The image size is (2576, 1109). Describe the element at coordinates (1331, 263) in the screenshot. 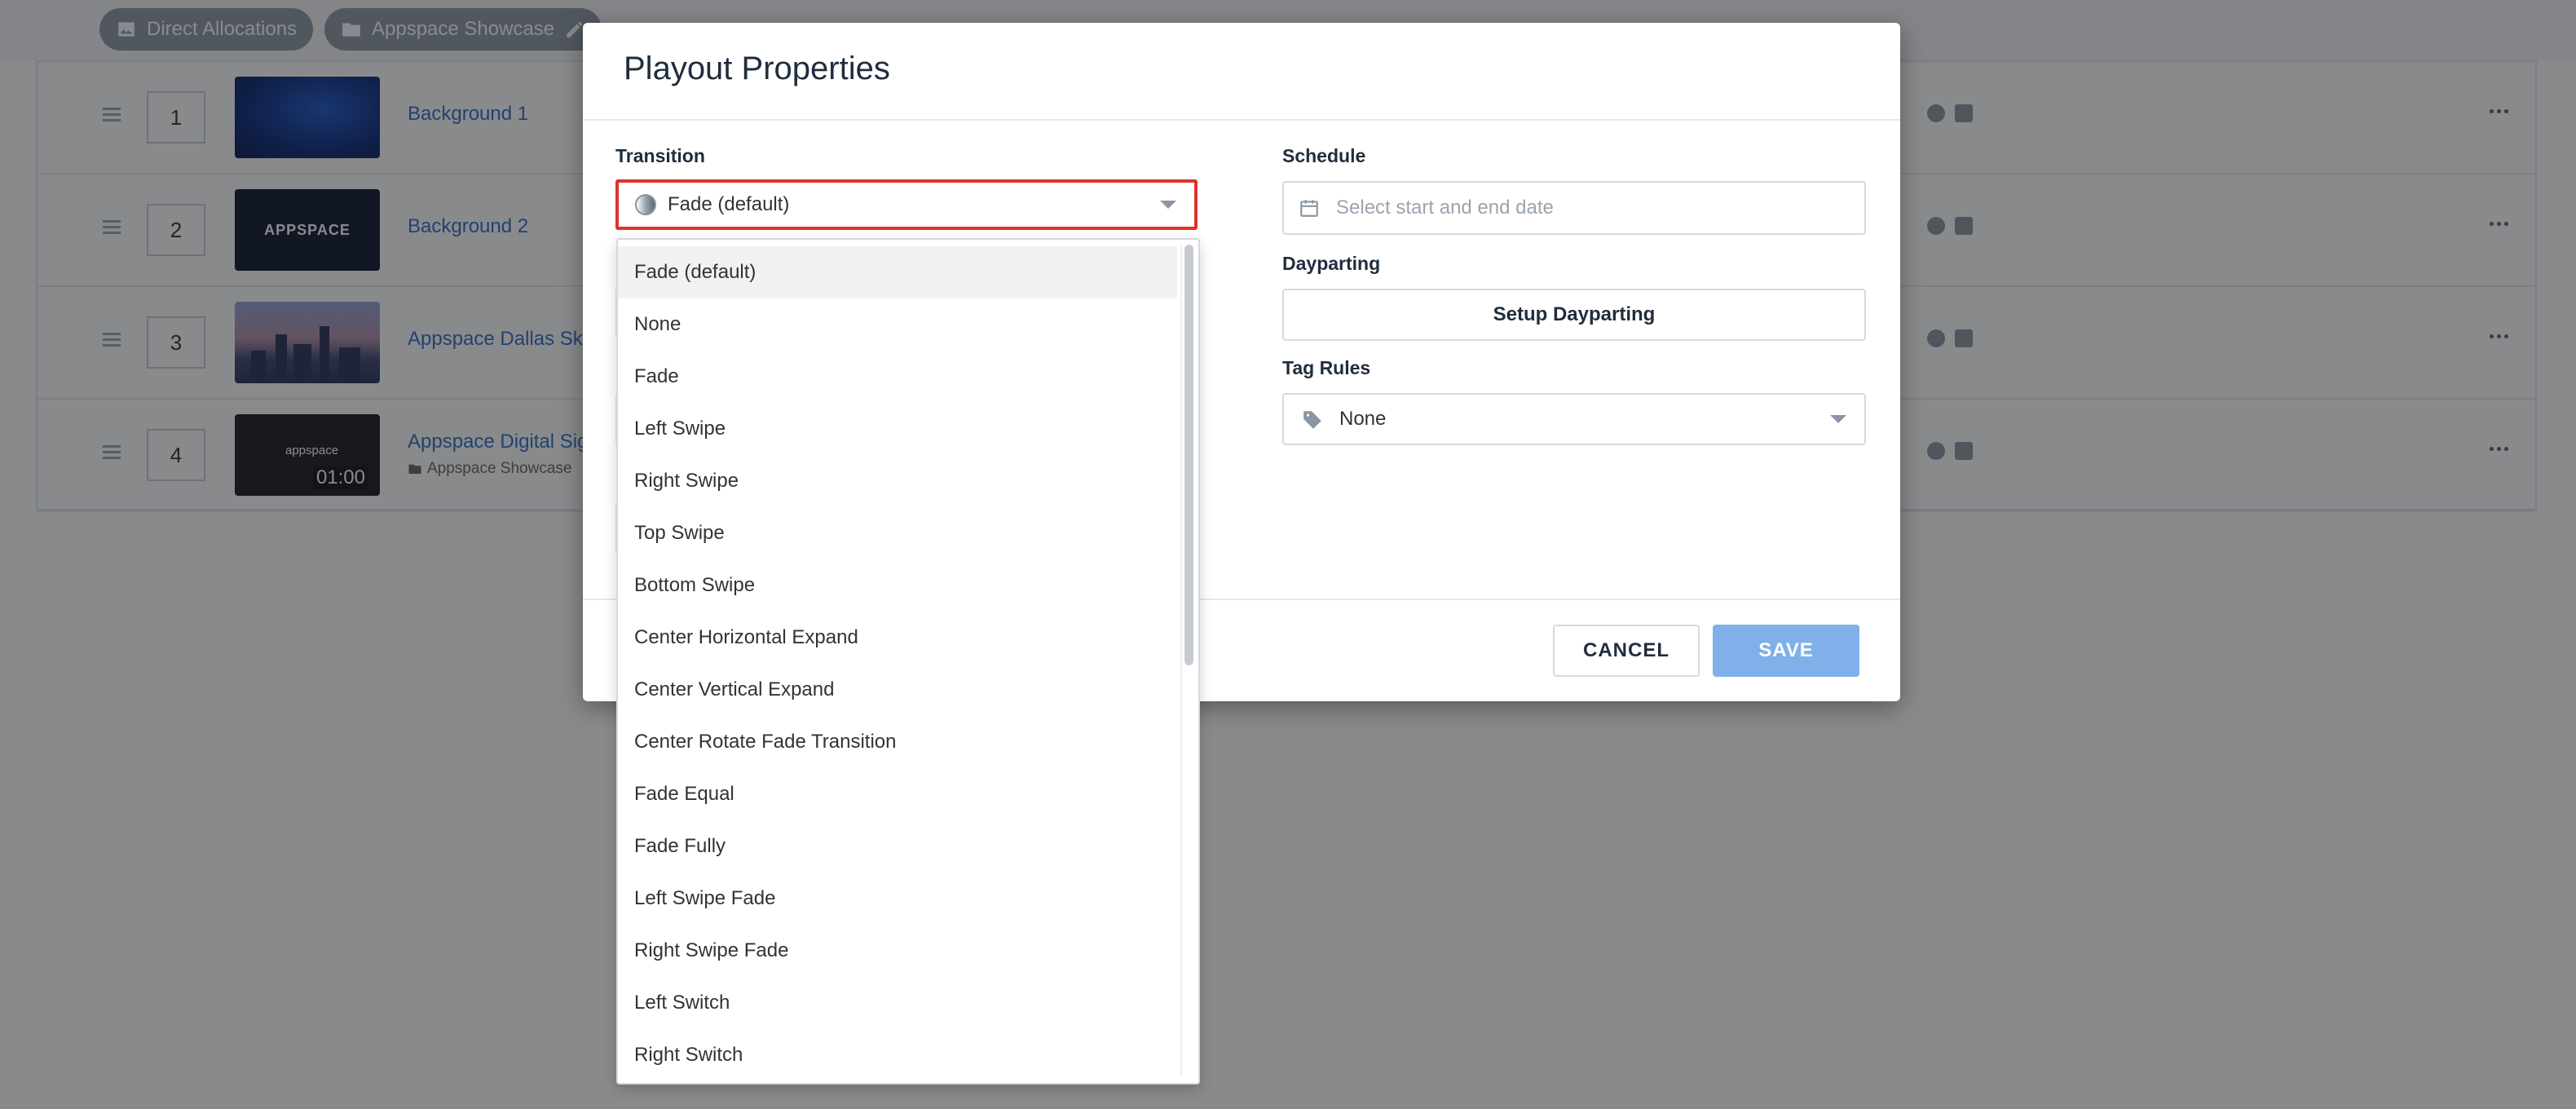

I see `dayparting-label: Dayparting` at that location.